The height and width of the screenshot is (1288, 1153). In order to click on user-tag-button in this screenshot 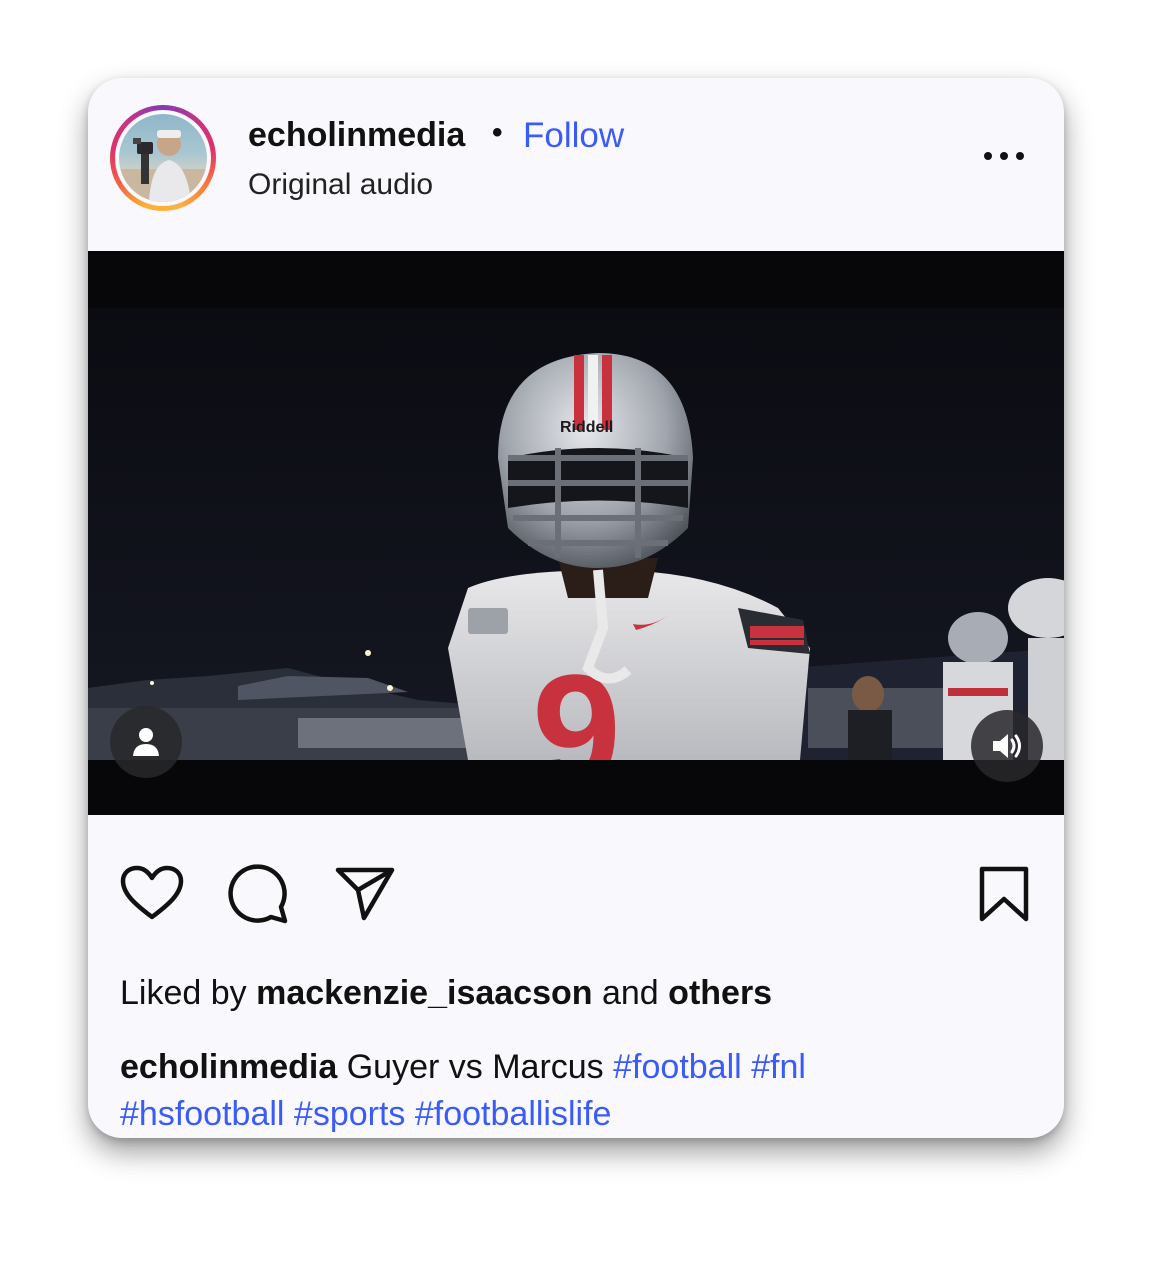, I will do `click(146, 742)`.